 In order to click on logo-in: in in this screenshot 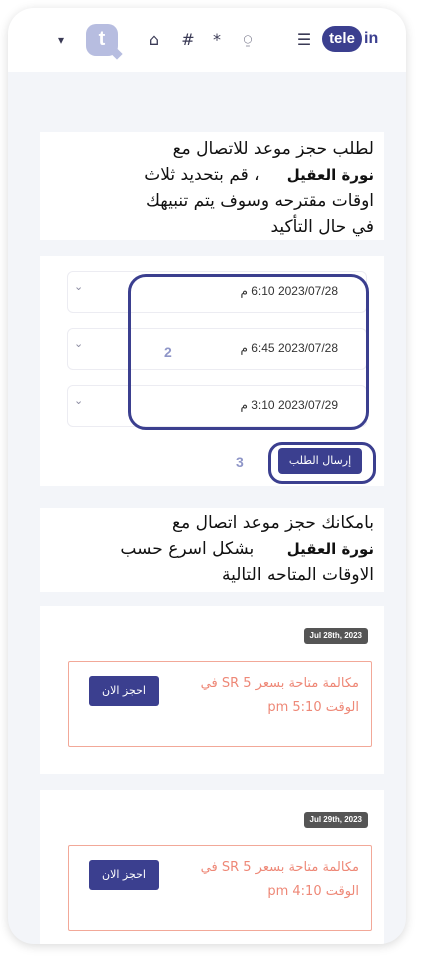, I will do `click(371, 38)`.